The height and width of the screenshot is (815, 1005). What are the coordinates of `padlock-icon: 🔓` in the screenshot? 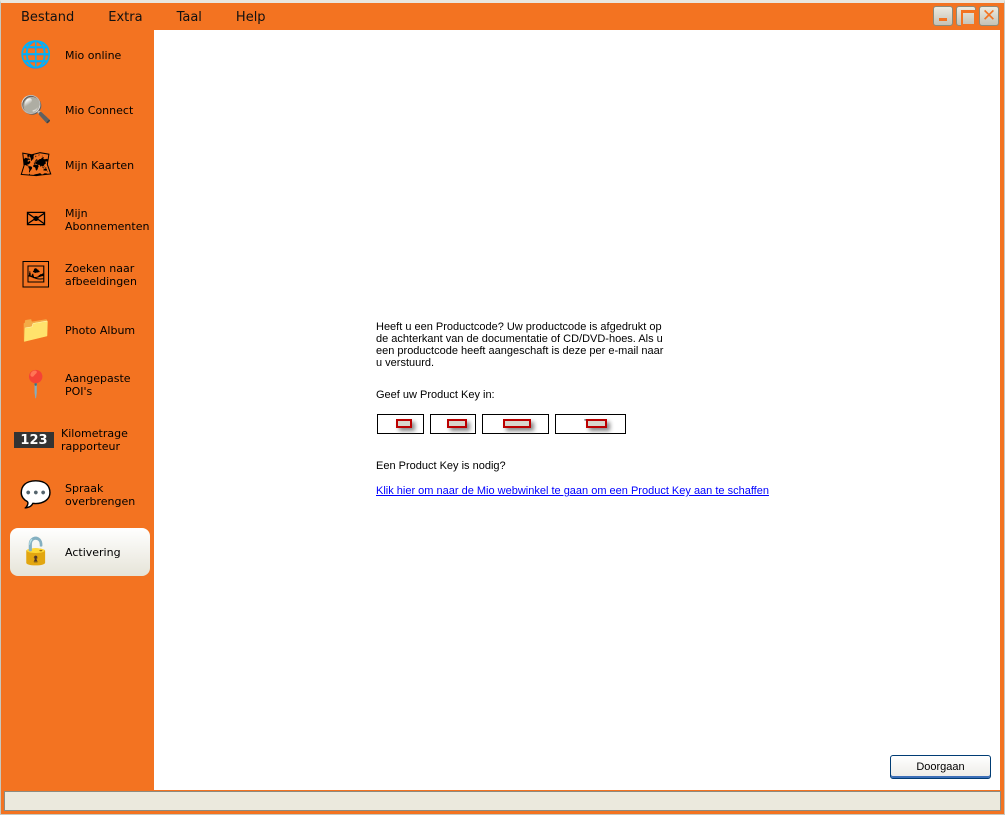 It's located at (36, 552).